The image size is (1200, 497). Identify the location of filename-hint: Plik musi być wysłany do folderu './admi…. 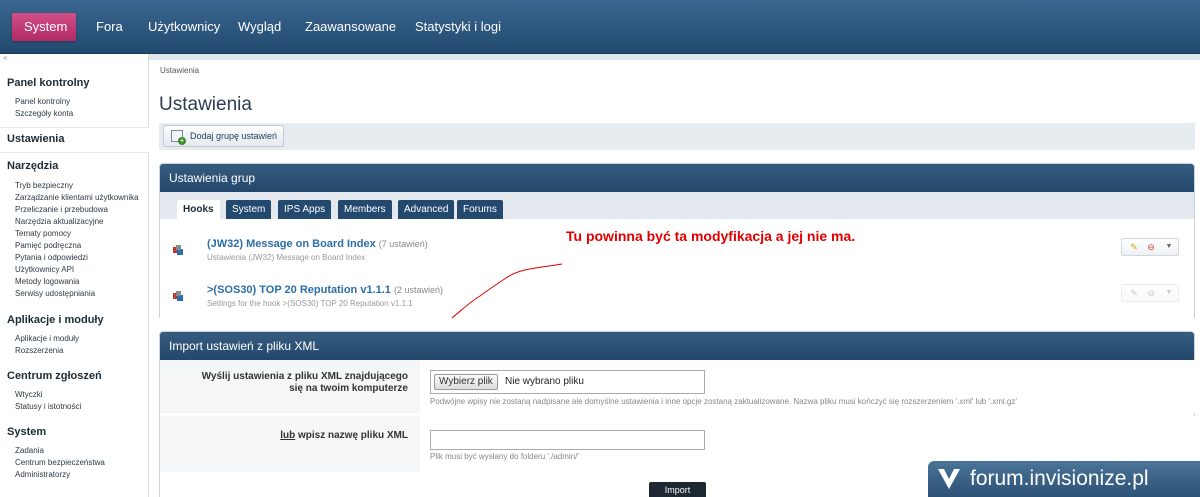
(504, 456).